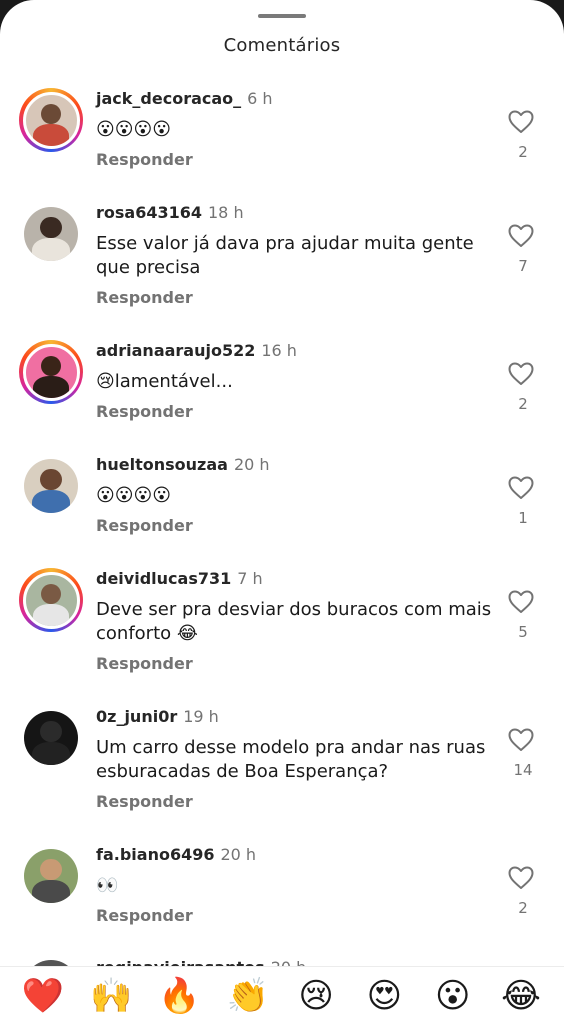 The image size is (564, 1024). What do you see at coordinates (282, 143) in the screenshot?
I see `comment-item: jack_decoracao_ 6 h 😮😮😮😮 Responder 2` at bounding box center [282, 143].